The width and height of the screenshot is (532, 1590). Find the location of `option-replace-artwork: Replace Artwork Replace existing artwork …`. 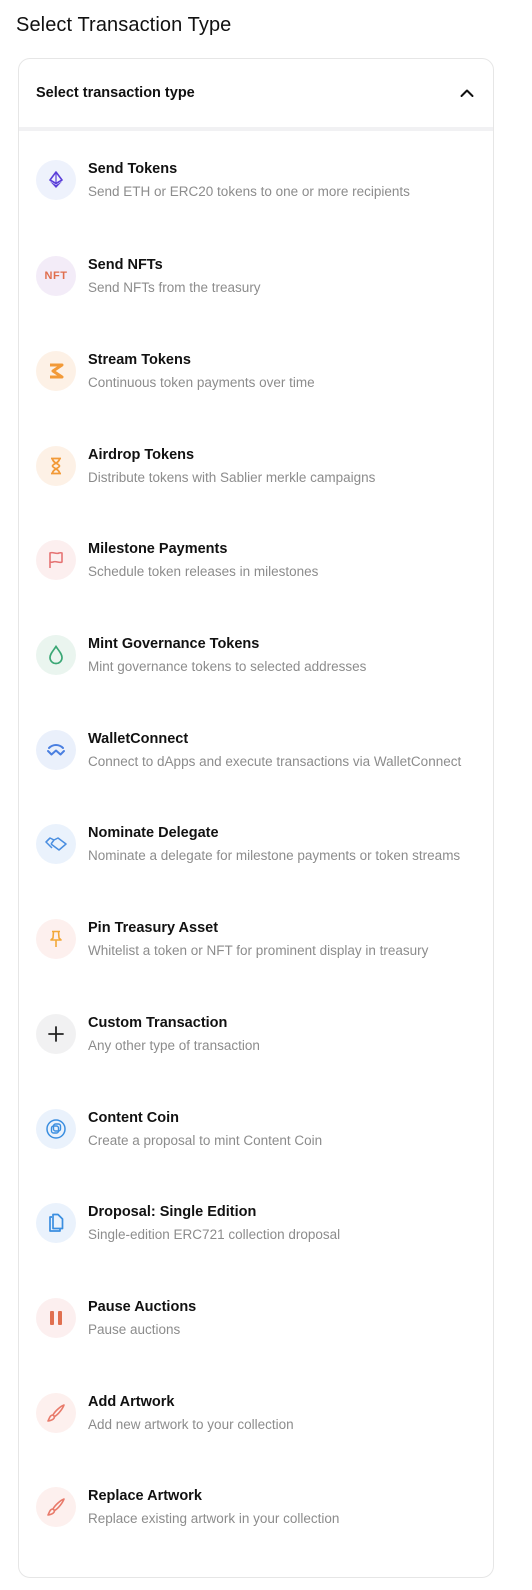

option-replace-artwork: Replace Artwork Replace existing artwork … is located at coordinates (256, 1507).